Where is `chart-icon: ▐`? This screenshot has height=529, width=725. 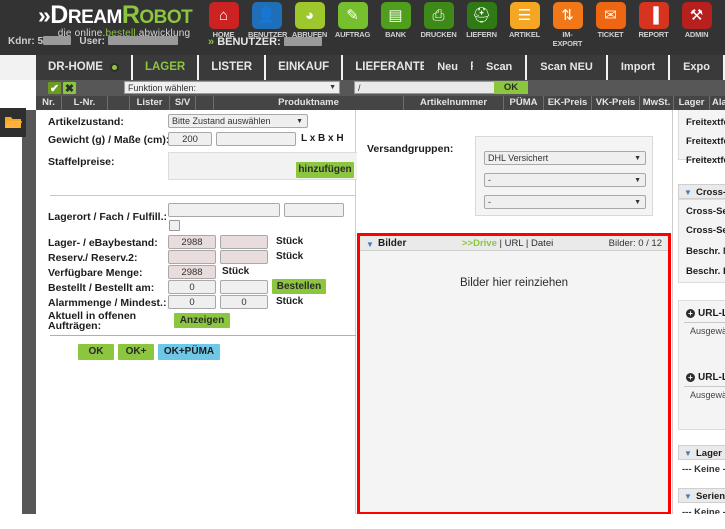
chart-icon: ▐ is located at coordinates (653, 15).